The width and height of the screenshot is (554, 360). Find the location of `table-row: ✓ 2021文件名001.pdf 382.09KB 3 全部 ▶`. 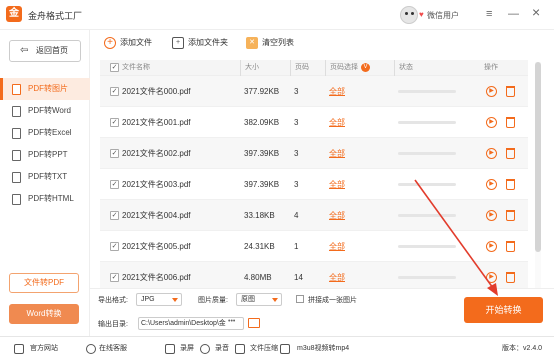

table-row: ✓ 2021文件名001.pdf 382.09KB 3 全部 ▶ is located at coordinates (314, 122).